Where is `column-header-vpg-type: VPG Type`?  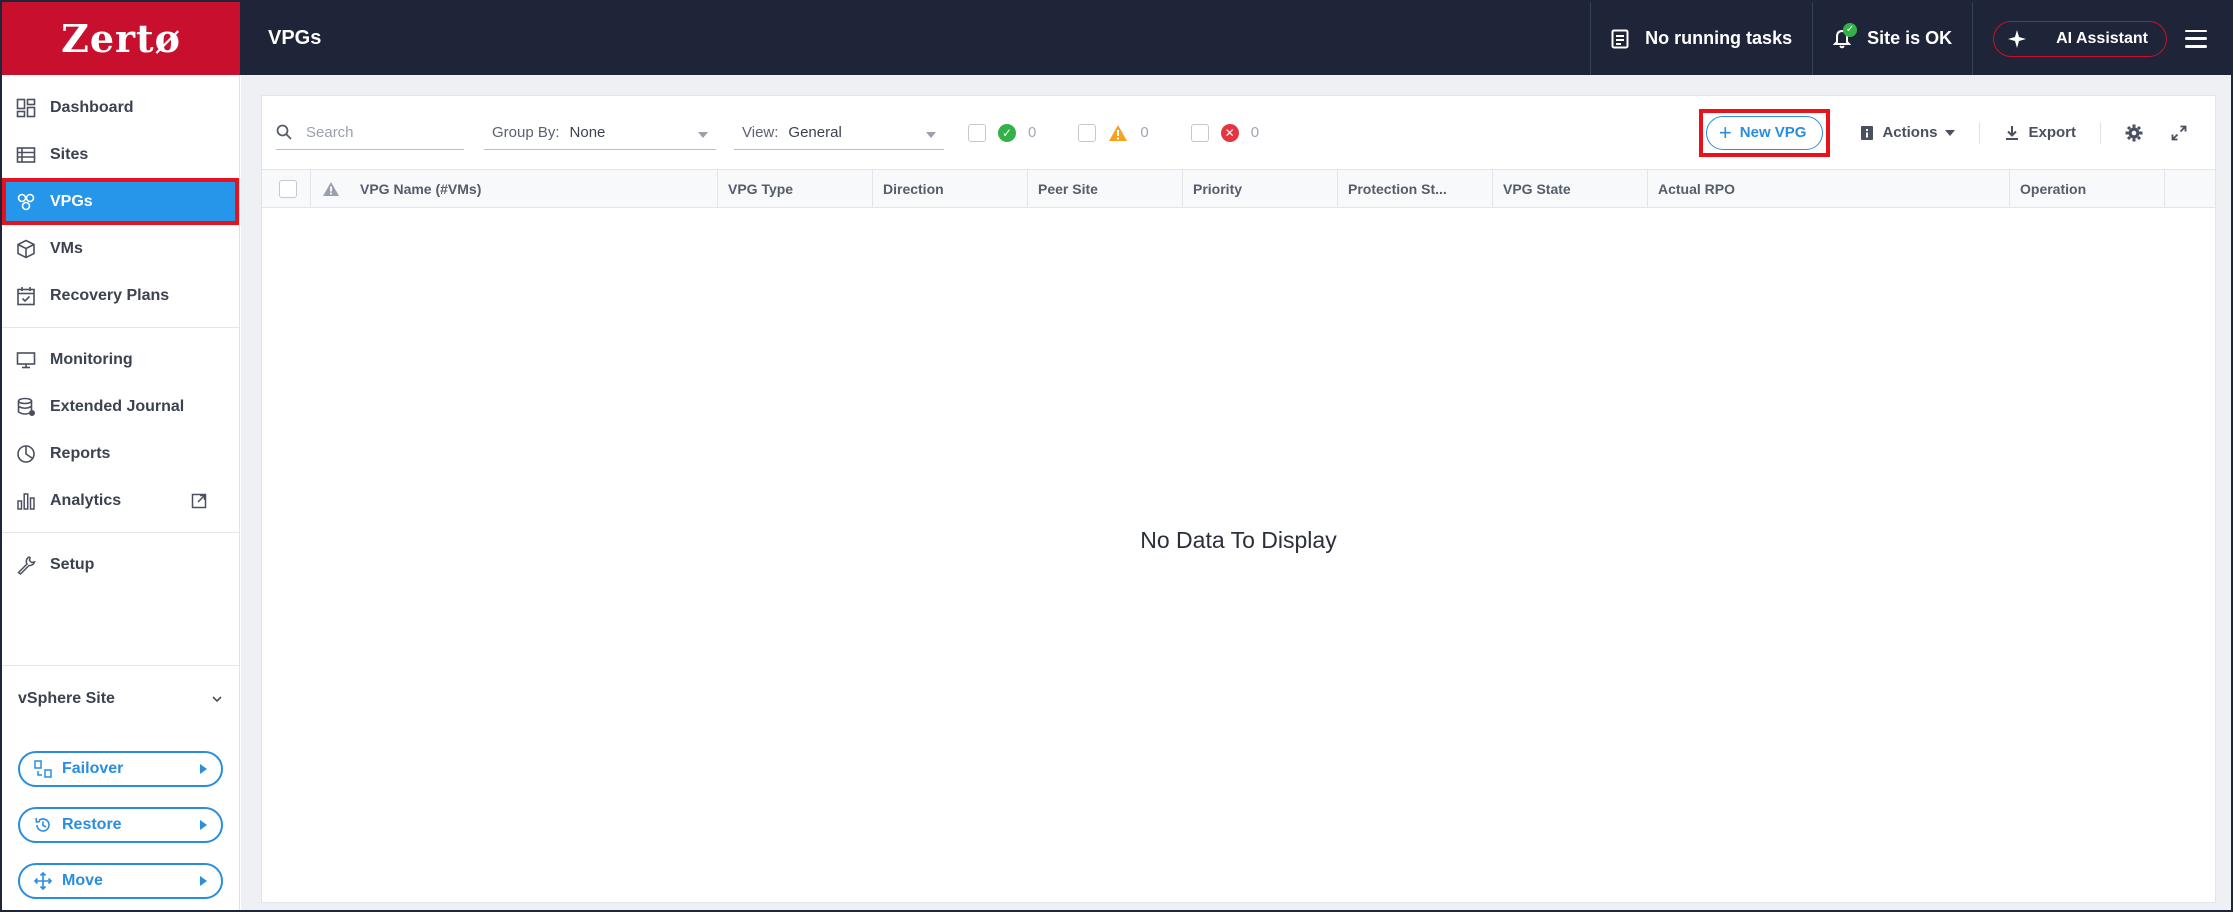 column-header-vpg-type: VPG Type is located at coordinates (794, 188).